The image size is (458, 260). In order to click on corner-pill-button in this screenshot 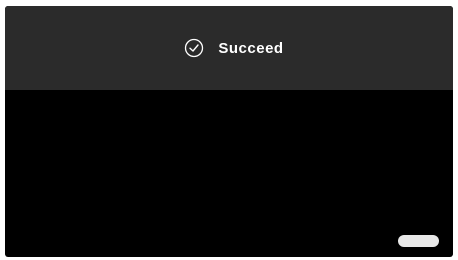, I will do `click(418, 241)`.